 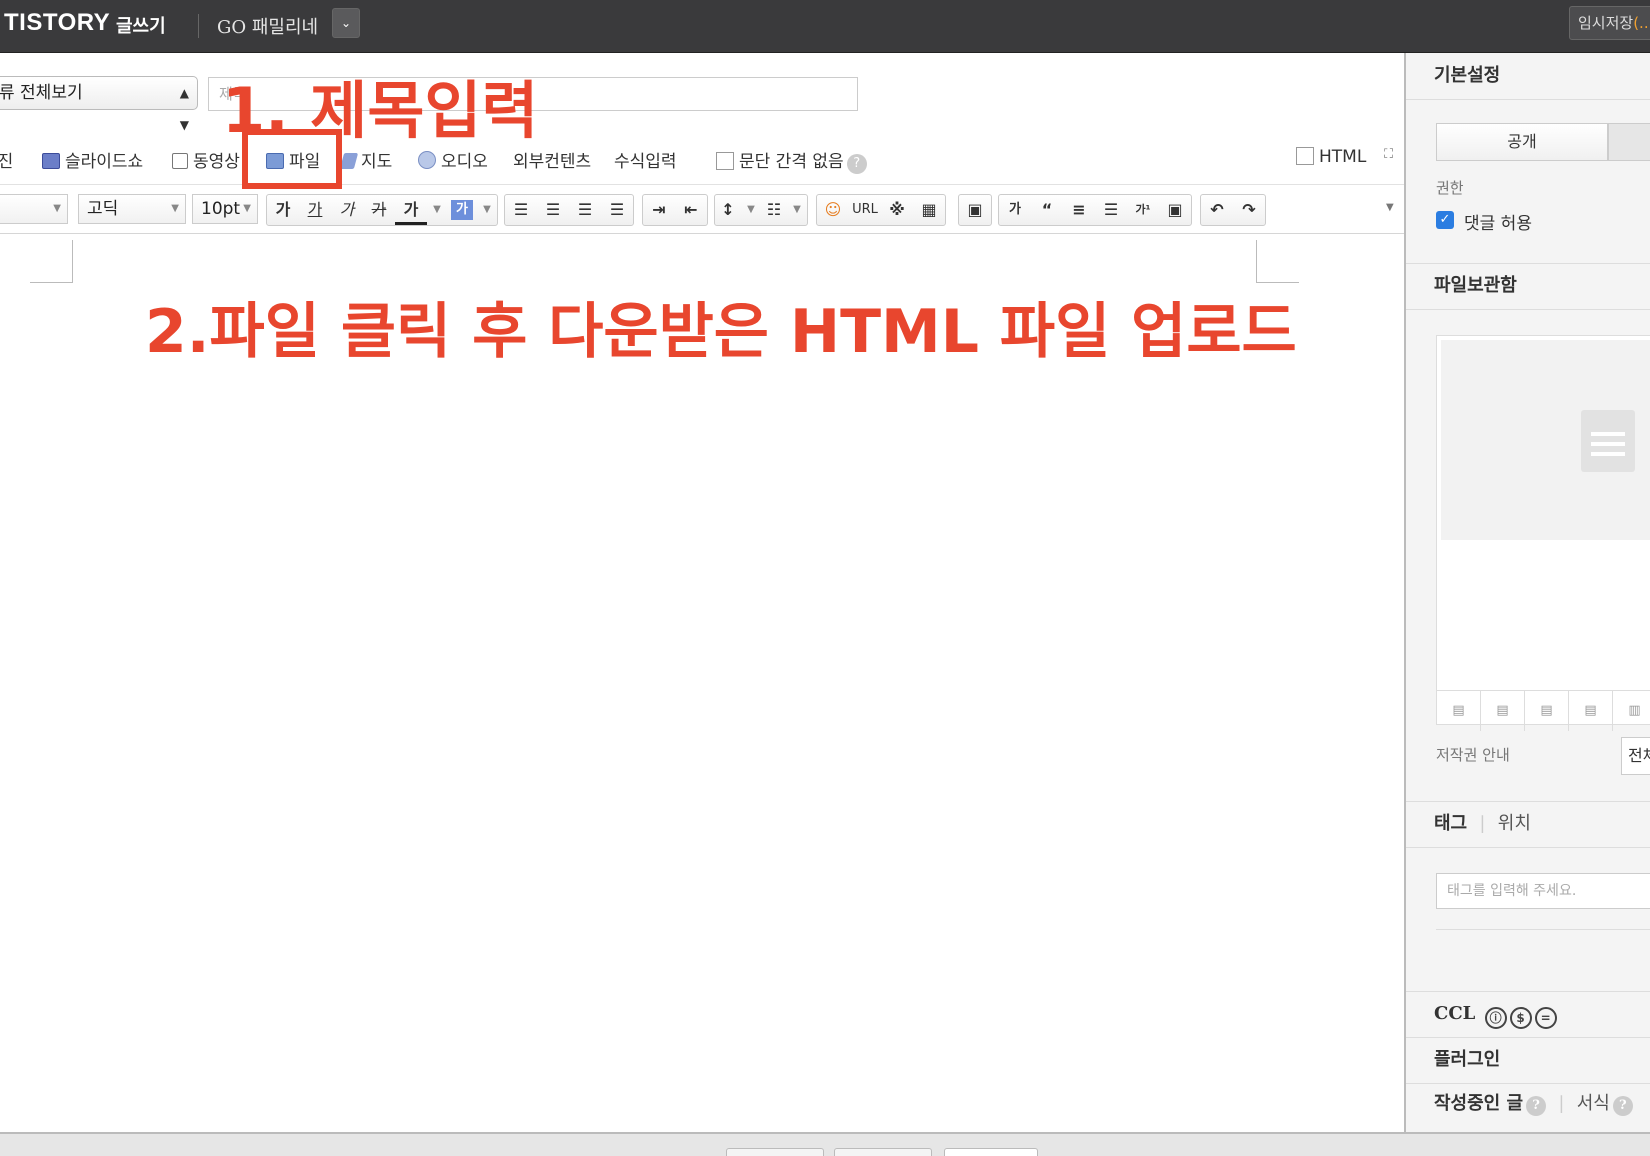 I want to click on tistory-logo: TISTORY, so click(x=57, y=23).